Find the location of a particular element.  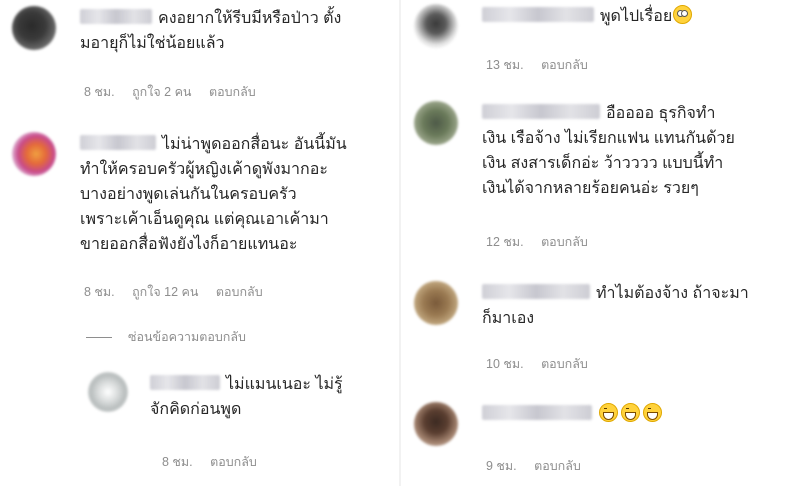

comment-time: 12 ชม. is located at coordinates (505, 242).